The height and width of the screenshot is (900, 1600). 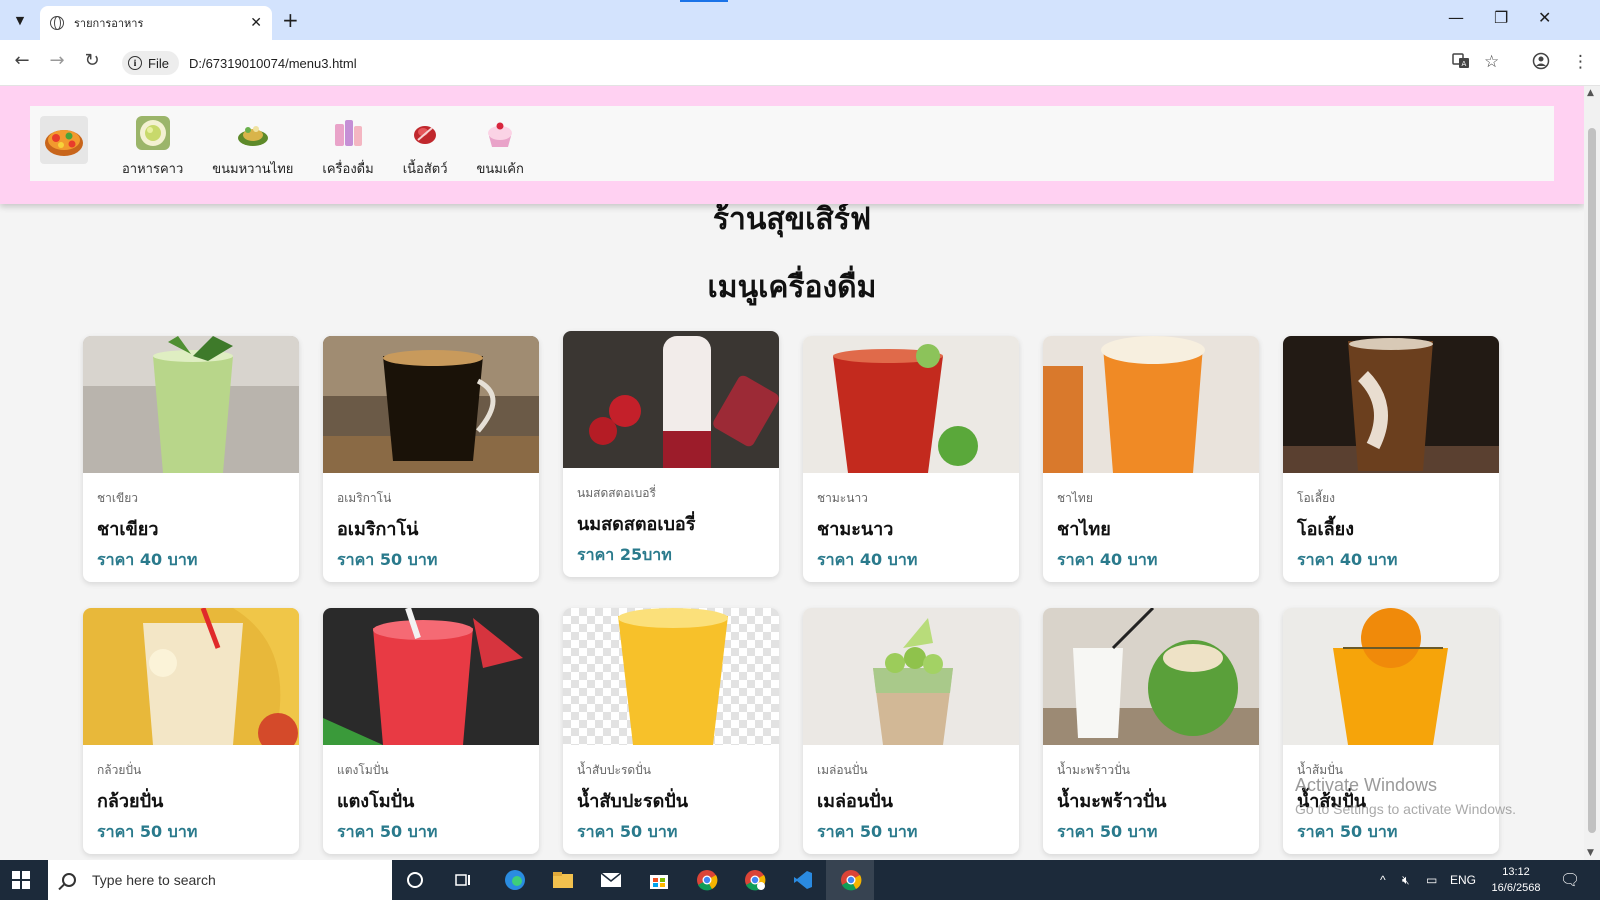 I want to click on meat-icon, so click(x=425, y=133).